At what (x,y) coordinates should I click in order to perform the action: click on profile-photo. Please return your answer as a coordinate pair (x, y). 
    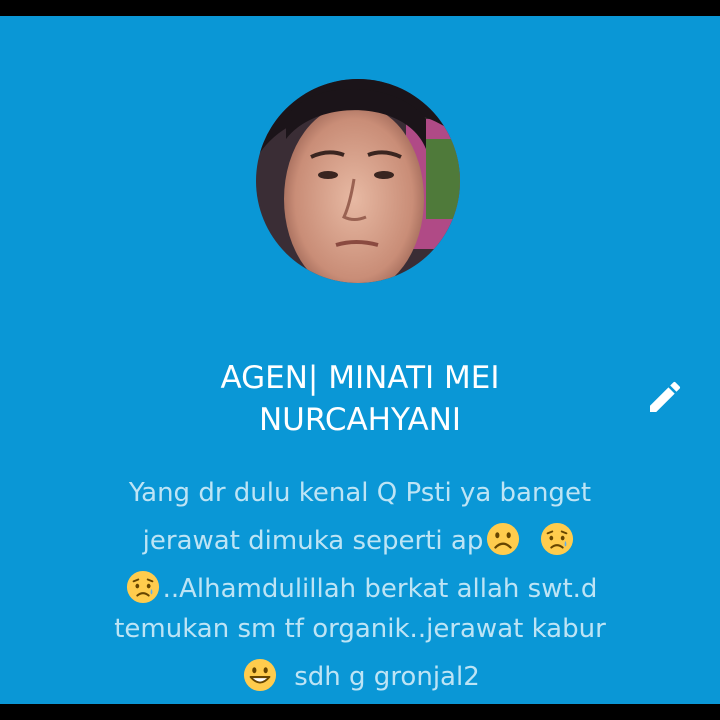
    Looking at the image, I should click on (358, 181).